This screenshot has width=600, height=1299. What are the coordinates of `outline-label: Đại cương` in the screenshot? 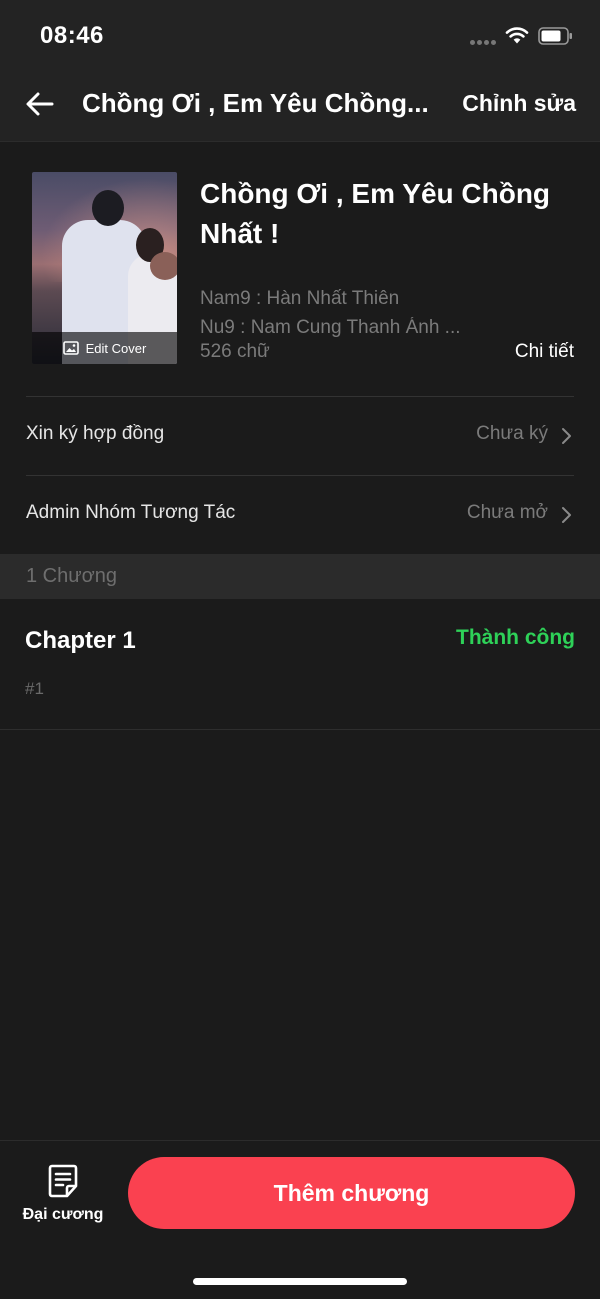 It's located at (63, 1214).